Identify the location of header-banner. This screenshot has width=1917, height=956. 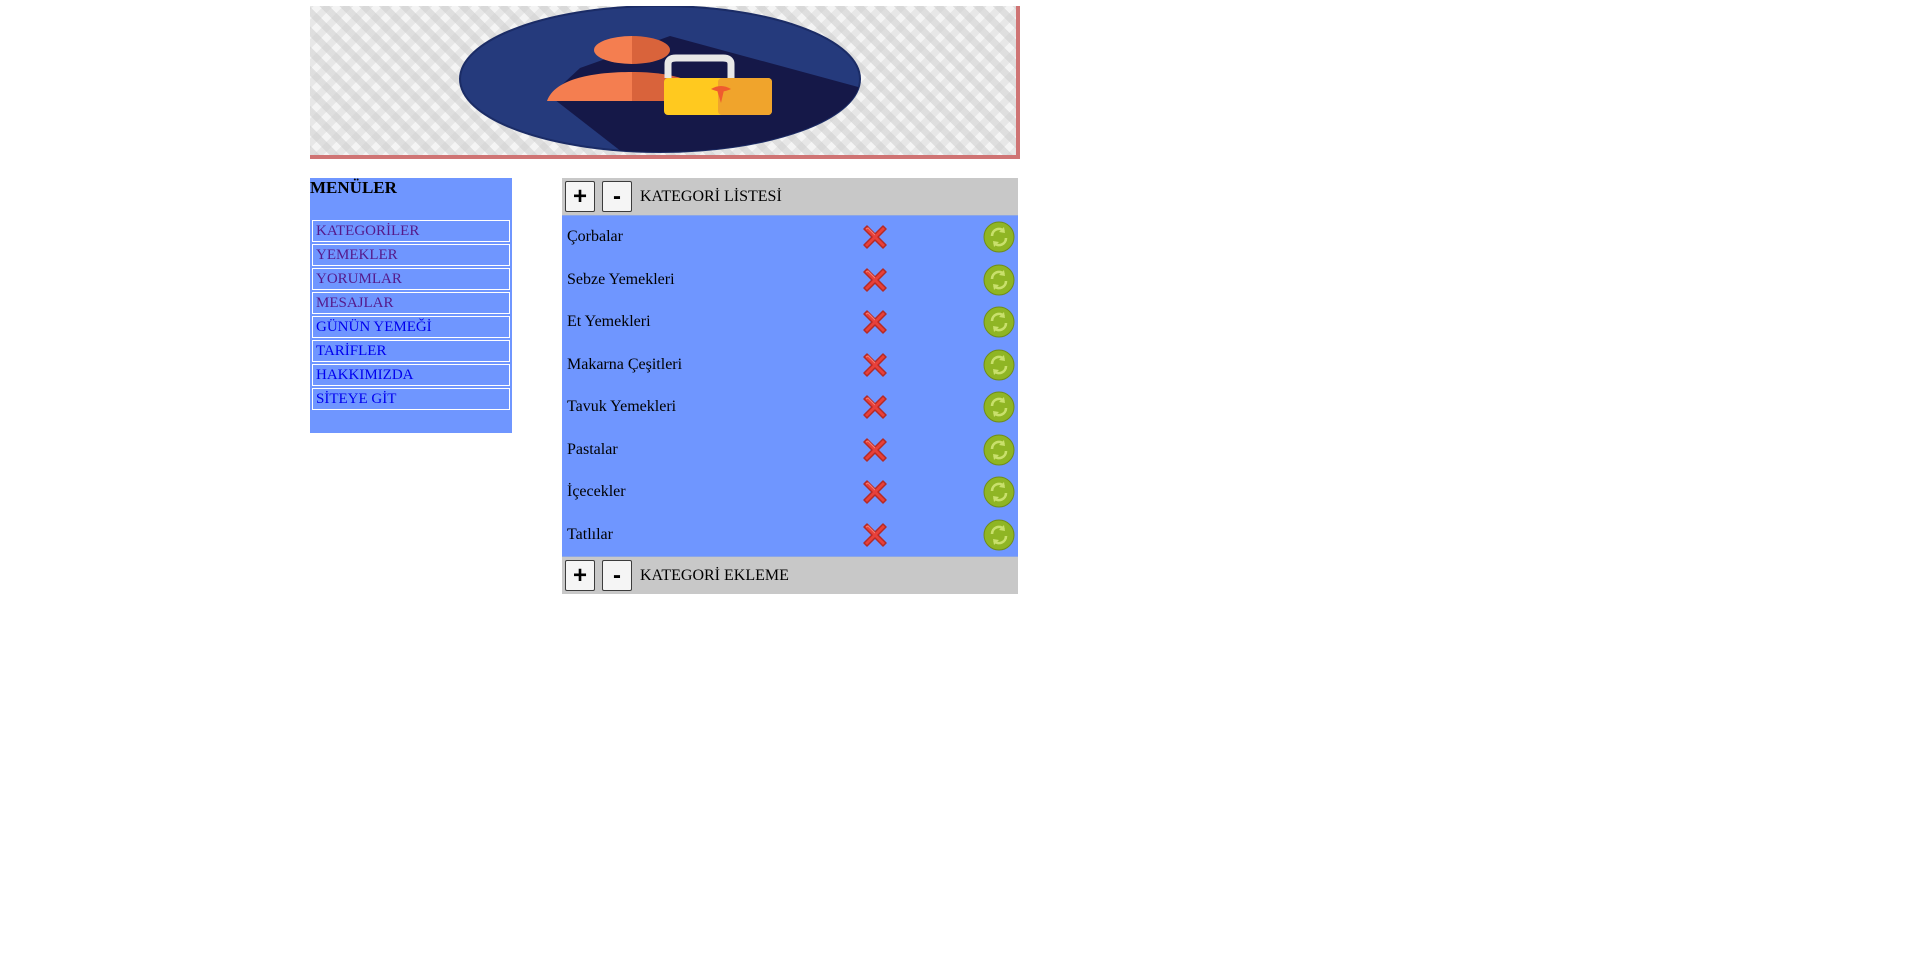
(665, 82).